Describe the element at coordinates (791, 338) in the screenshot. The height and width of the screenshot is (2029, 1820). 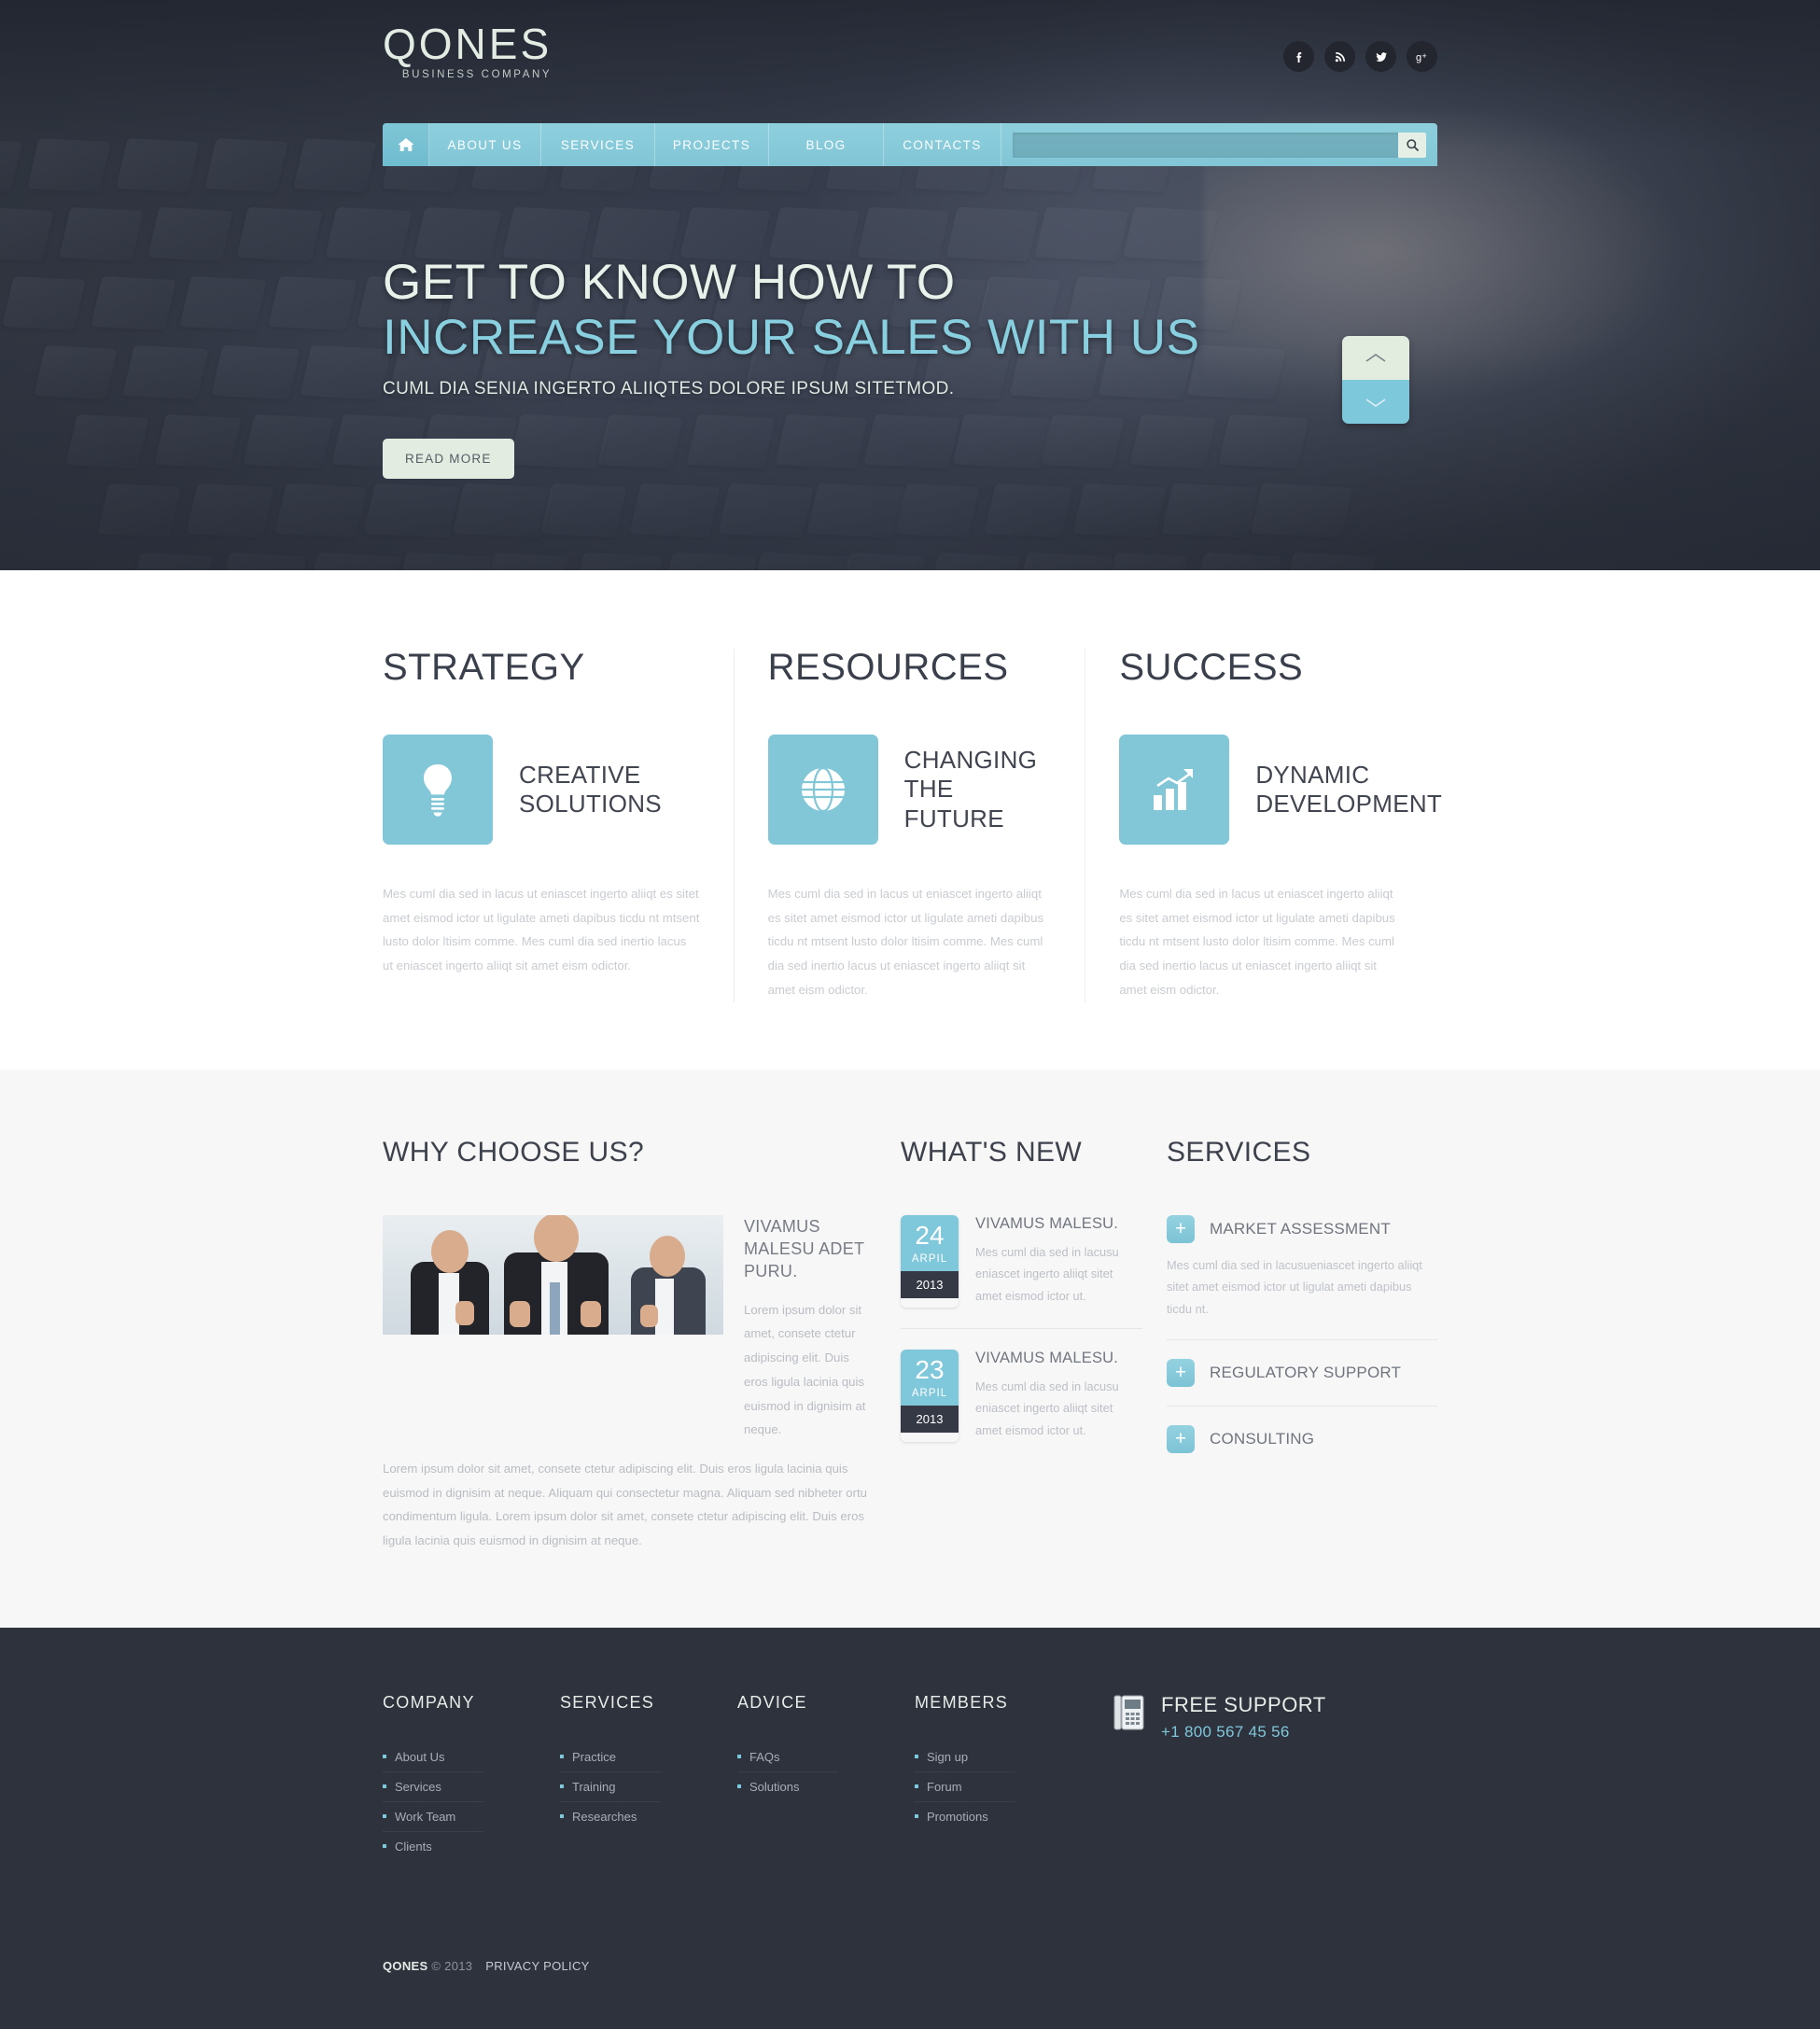
I see `hero-title-line2: INCREASE YOUR SALES WITH US` at that location.